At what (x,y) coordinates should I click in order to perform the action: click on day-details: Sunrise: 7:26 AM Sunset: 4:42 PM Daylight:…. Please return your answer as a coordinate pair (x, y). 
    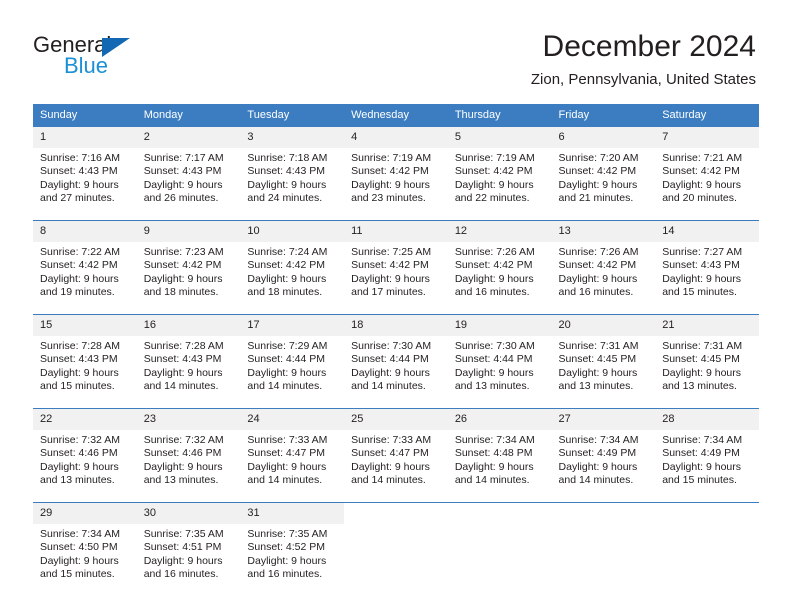
    Looking at the image, I should click on (604, 278).